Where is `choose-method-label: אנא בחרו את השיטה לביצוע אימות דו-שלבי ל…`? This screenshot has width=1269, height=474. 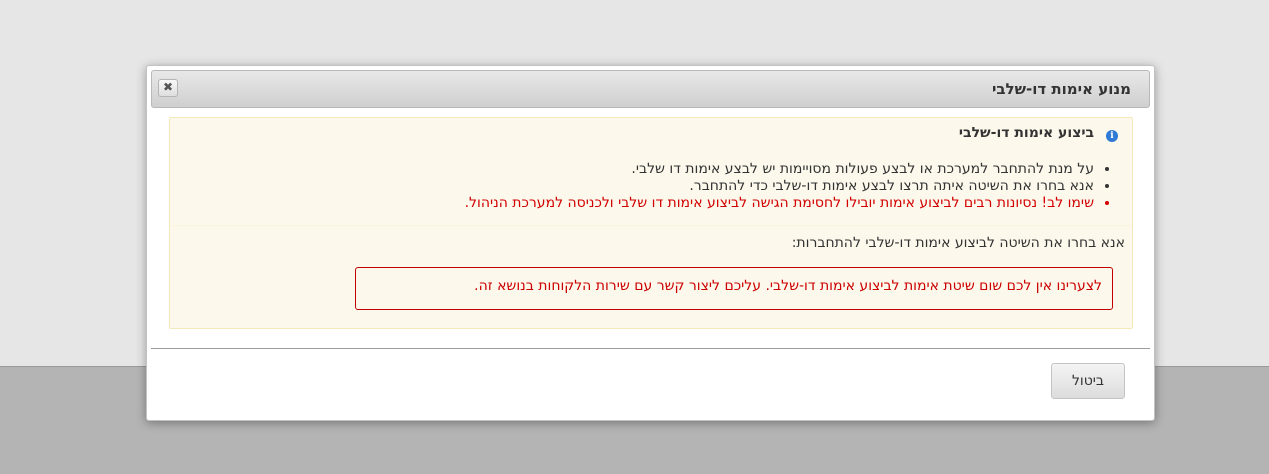 choose-method-label: אנא בחרו את השיטה לביצוע אימות דו-שלבי ל… is located at coordinates (958, 243).